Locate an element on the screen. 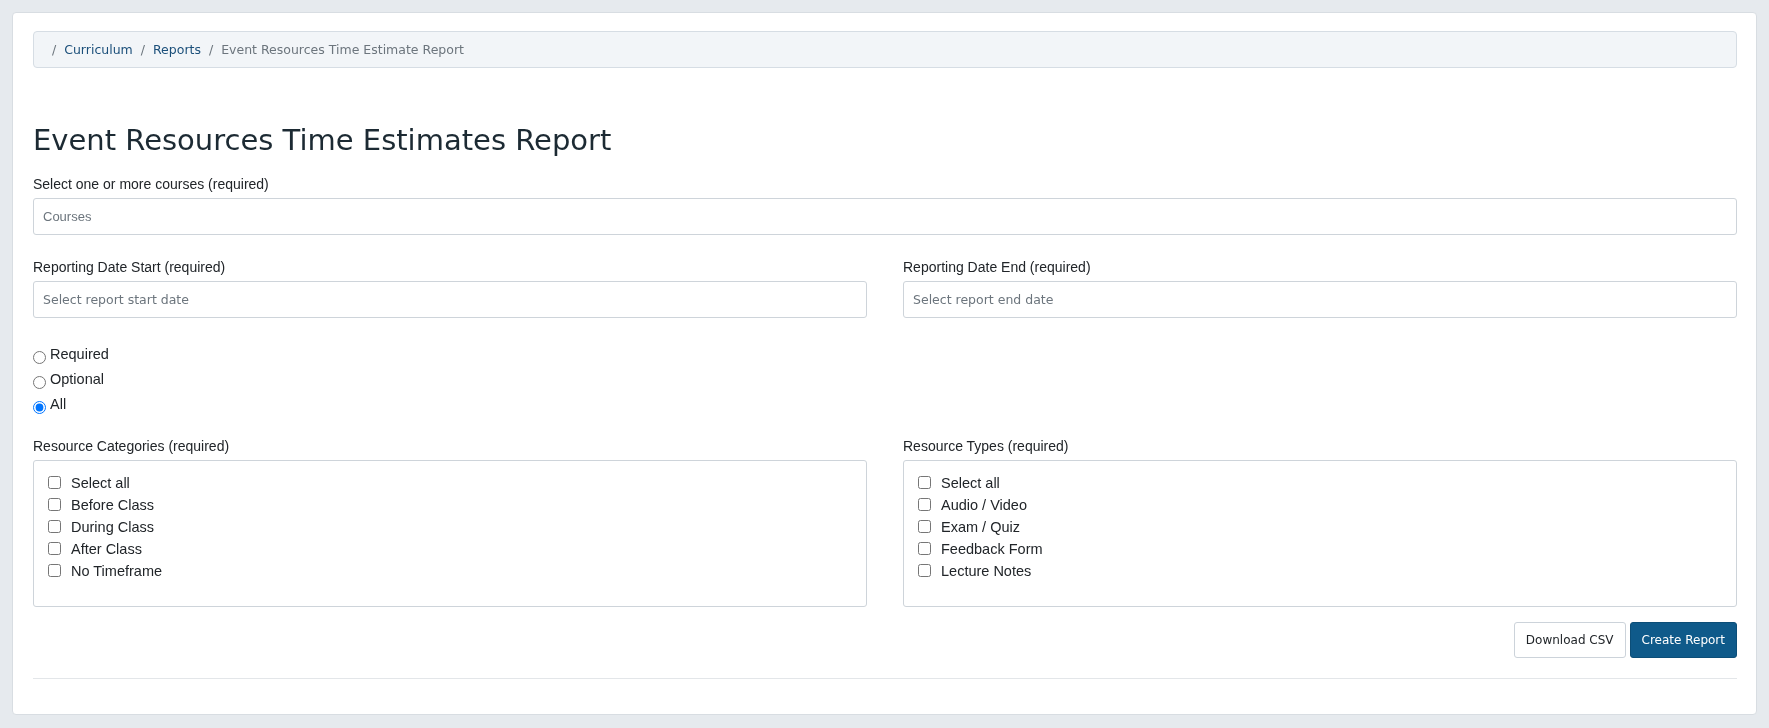 The width and height of the screenshot is (1769, 728). checkbox-label: No Timeframe is located at coordinates (117, 570).